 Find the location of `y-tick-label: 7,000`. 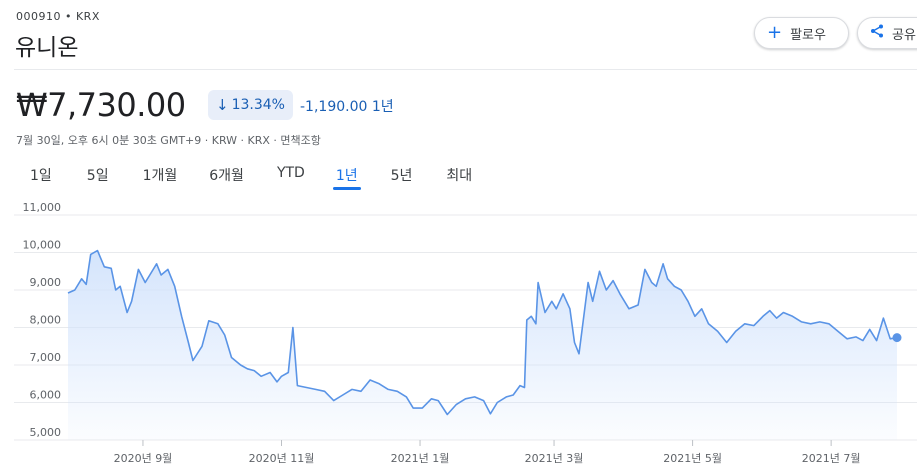

y-tick-label: 7,000 is located at coordinates (46, 357).